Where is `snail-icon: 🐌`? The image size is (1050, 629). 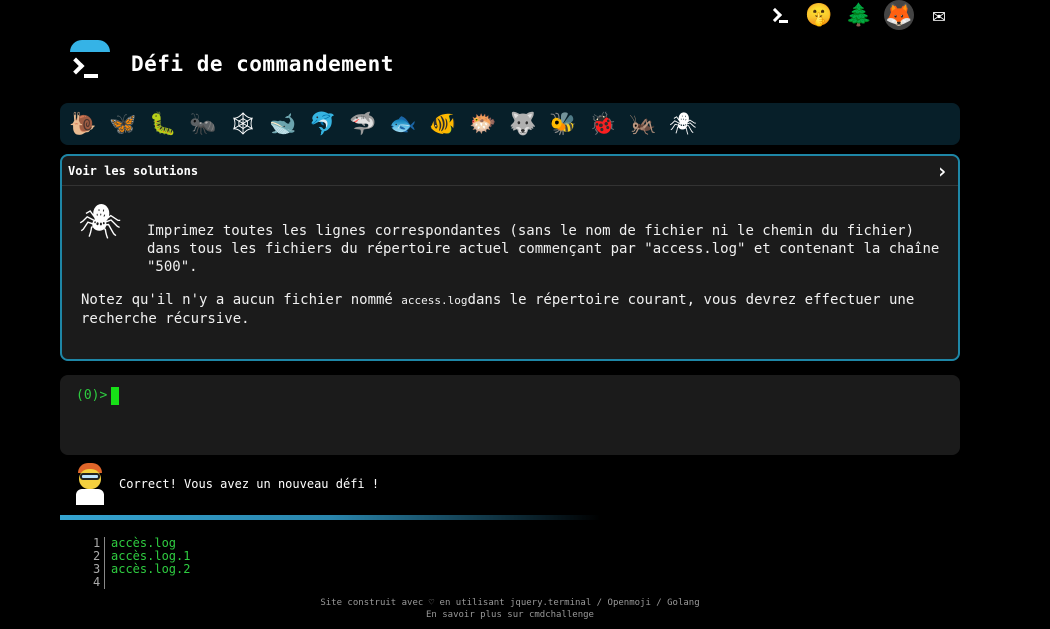 snail-icon: 🐌 is located at coordinates (83, 124).